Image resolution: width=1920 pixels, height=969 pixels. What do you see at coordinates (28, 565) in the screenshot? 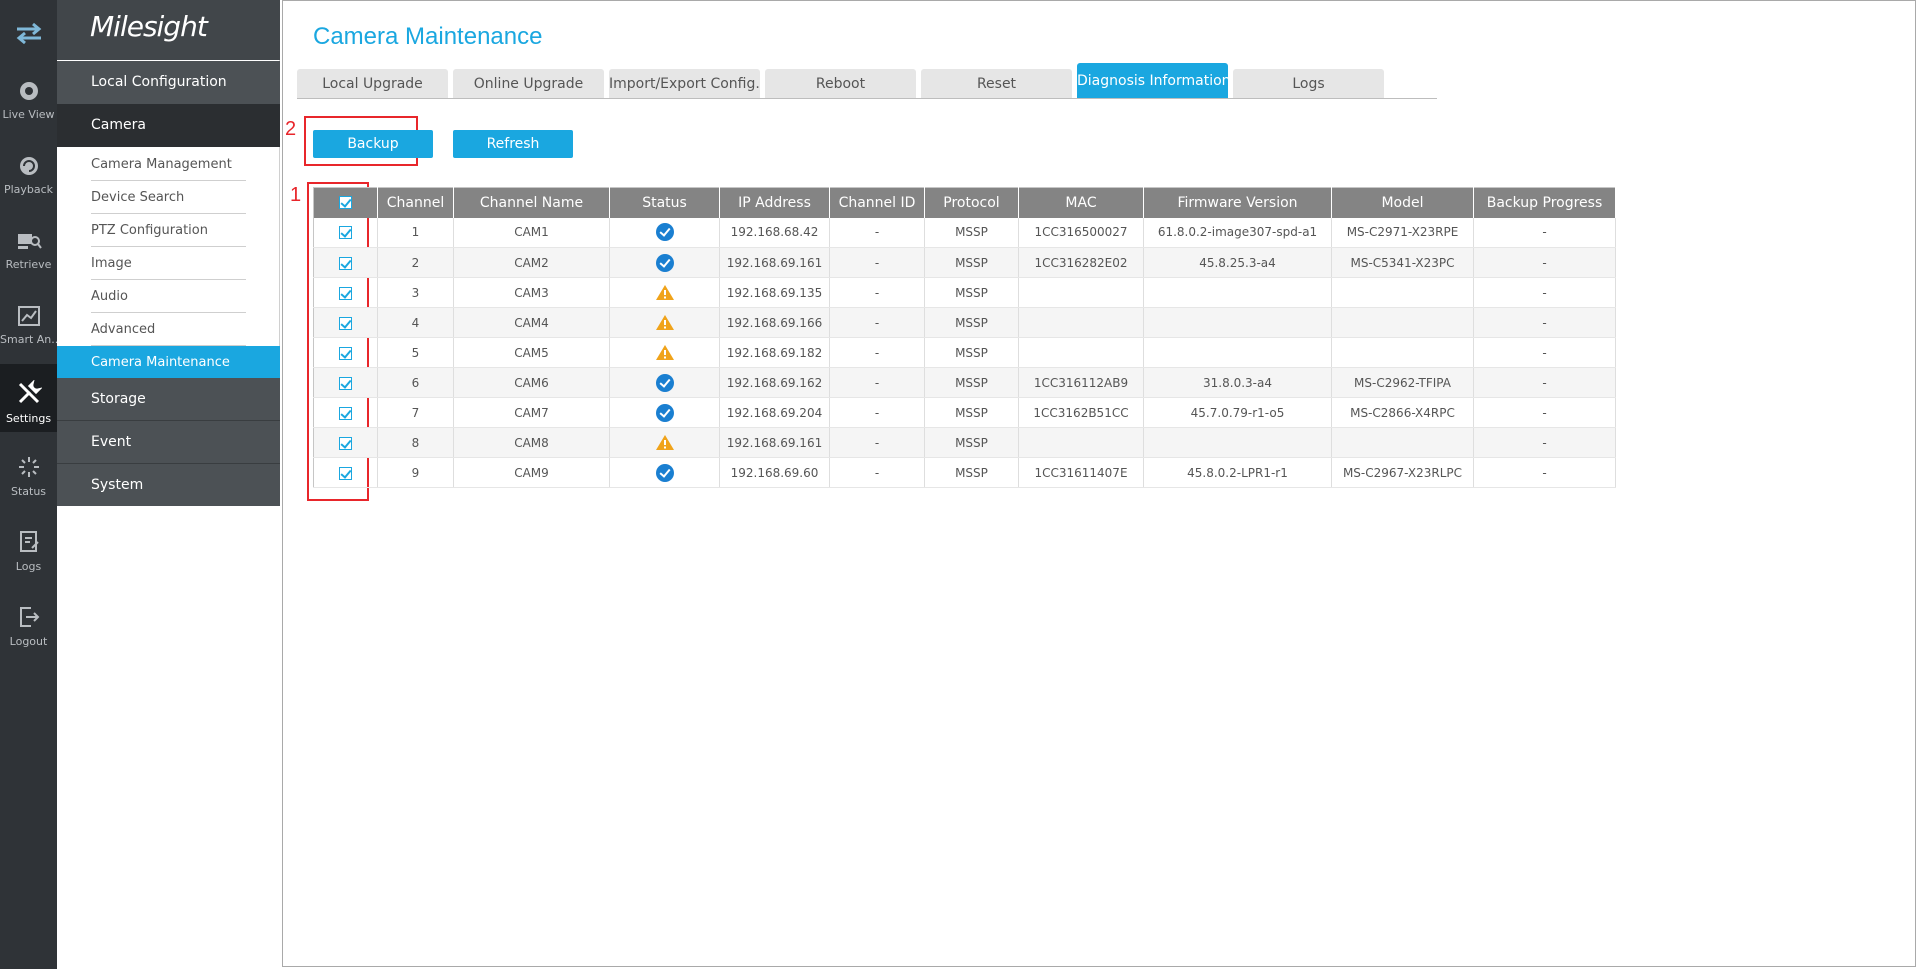
I see `rail-logs: Logs` at bounding box center [28, 565].